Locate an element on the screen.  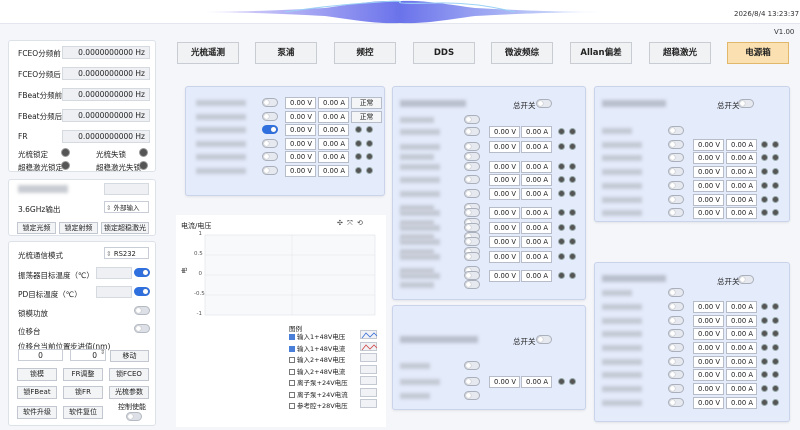
legend-item: 离子泵+24V电压 is located at coordinates (318, 382).